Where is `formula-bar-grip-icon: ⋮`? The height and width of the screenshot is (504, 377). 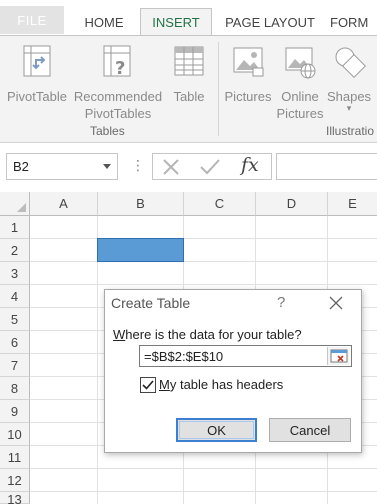
formula-bar-grip-icon: ⋮ is located at coordinates (138, 165).